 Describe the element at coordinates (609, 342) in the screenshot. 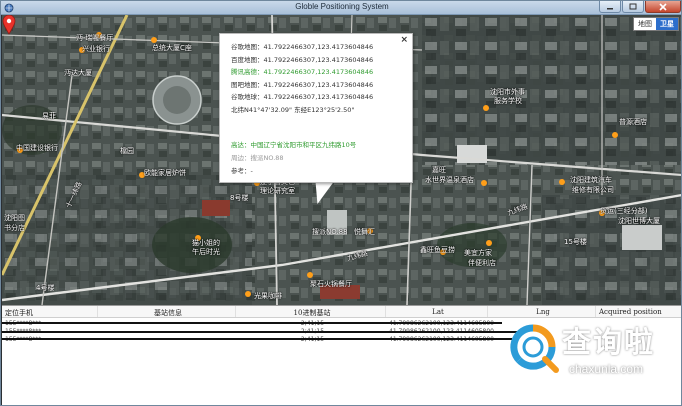

I see `watermark-text: 查询啦` at that location.